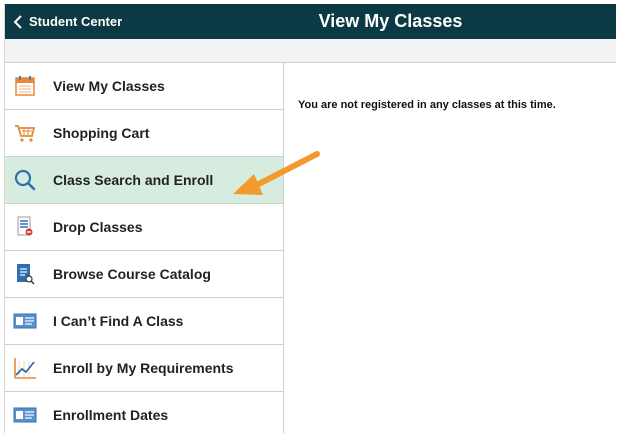  What do you see at coordinates (118, 321) in the screenshot?
I see `sidebar-item-label: I Can’t Find A Class` at bounding box center [118, 321].